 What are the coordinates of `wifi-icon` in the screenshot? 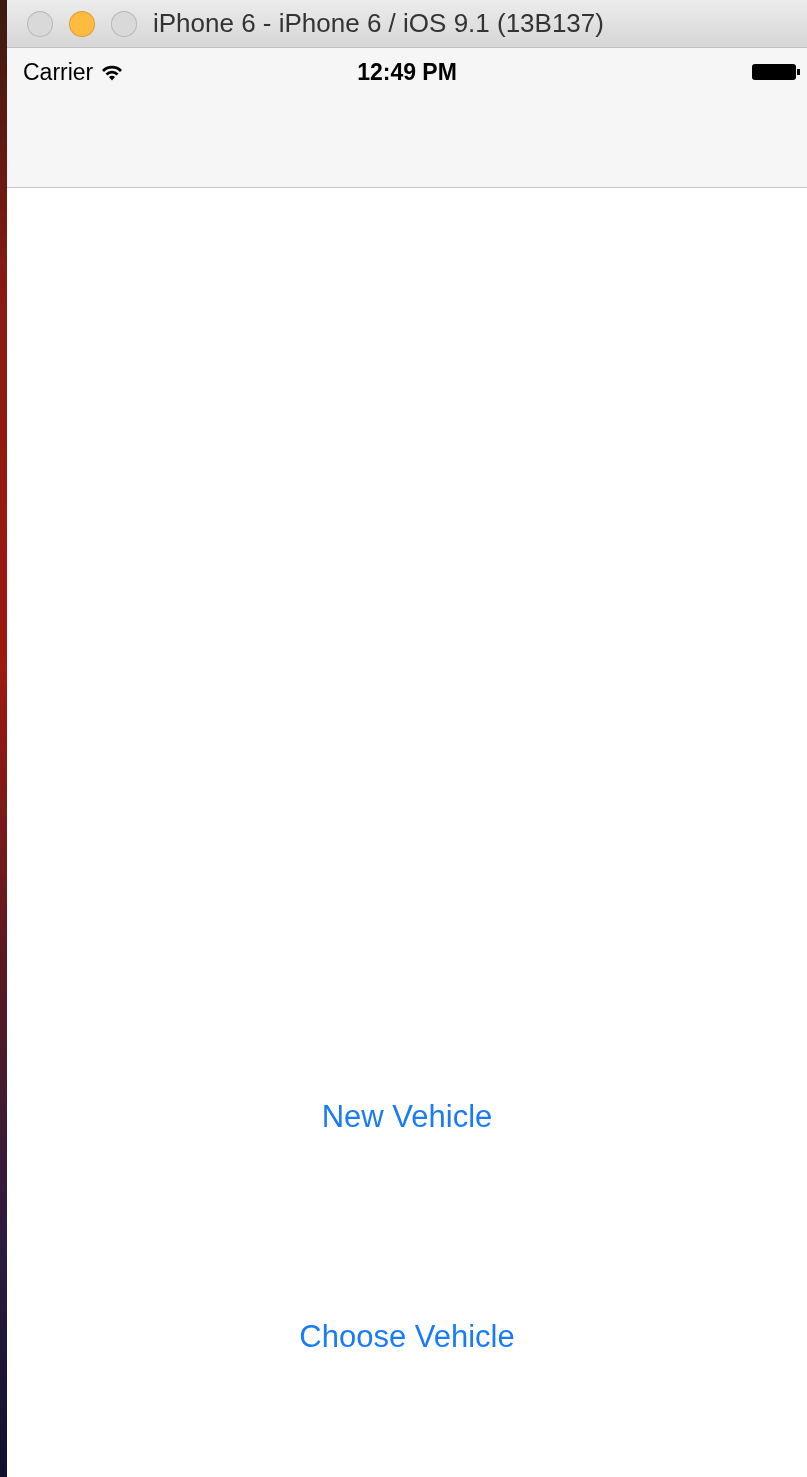 It's located at (112, 72).